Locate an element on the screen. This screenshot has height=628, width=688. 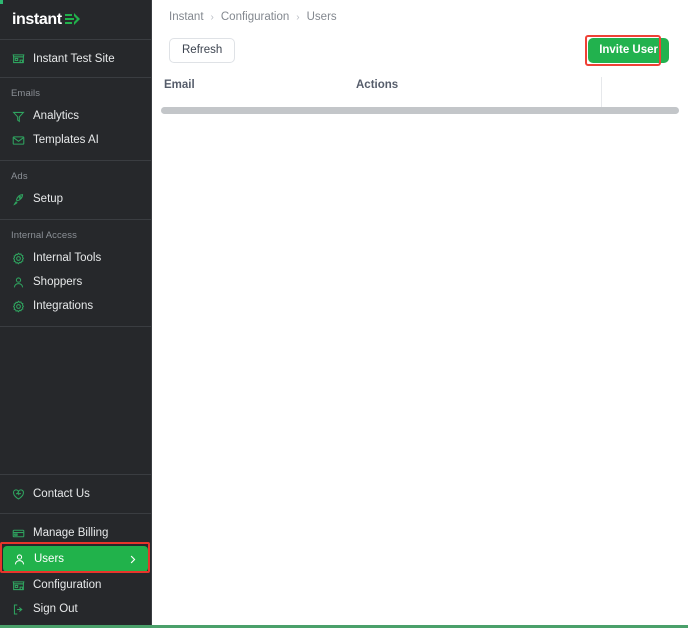
site-label: Instant Test Site is located at coordinates (74, 58).